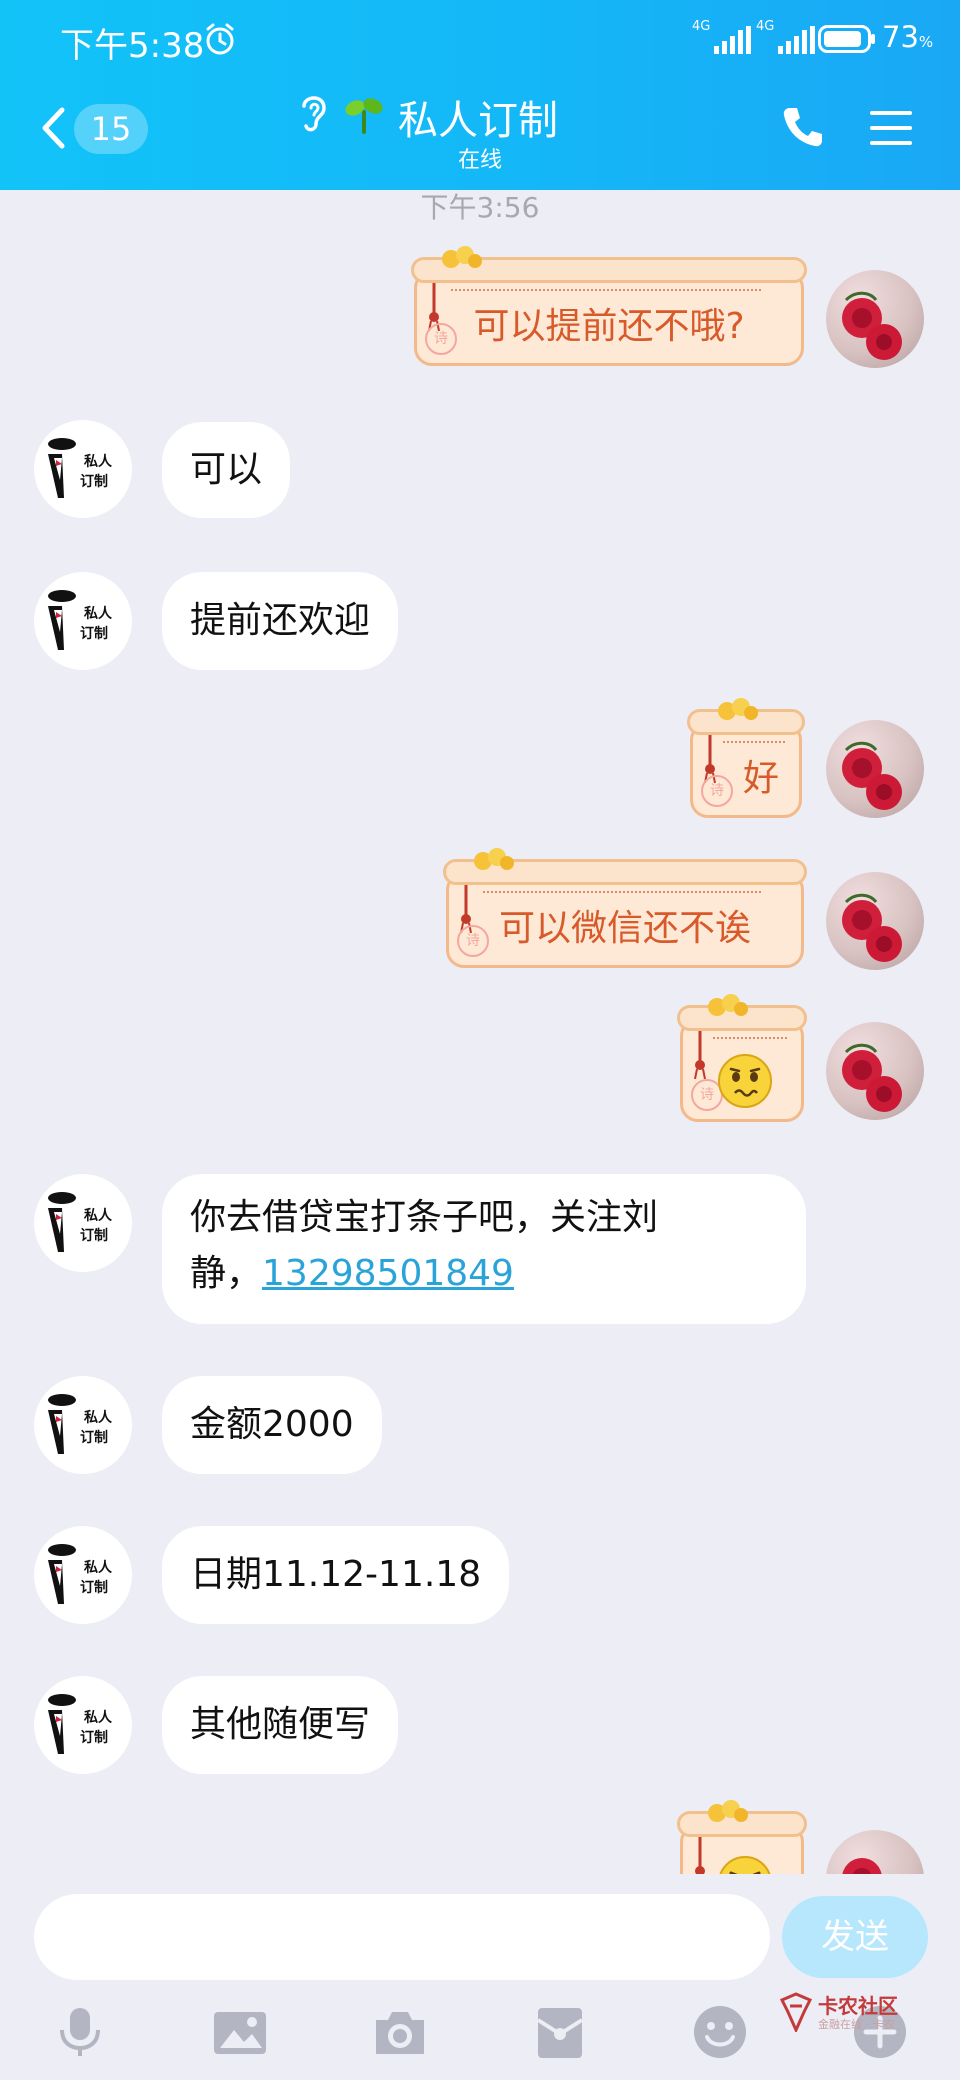  I want to click on message-bubble-sent: 诗, so click(742, 1058).